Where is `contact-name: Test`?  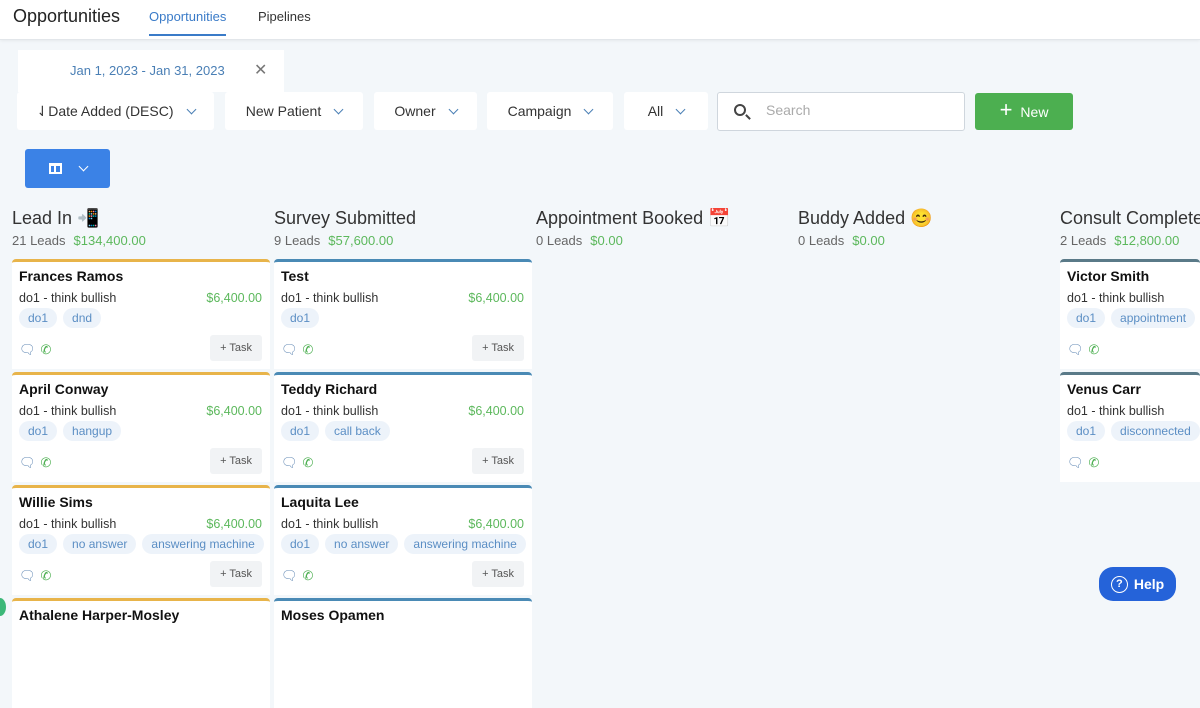
contact-name: Test is located at coordinates (295, 276).